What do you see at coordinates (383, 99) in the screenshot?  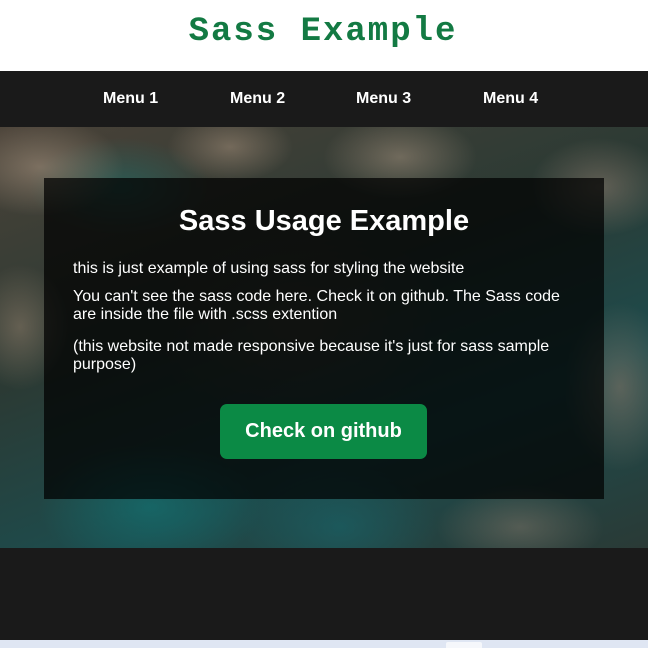 I see `nav-item-menu-3: Menu 3` at bounding box center [383, 99].